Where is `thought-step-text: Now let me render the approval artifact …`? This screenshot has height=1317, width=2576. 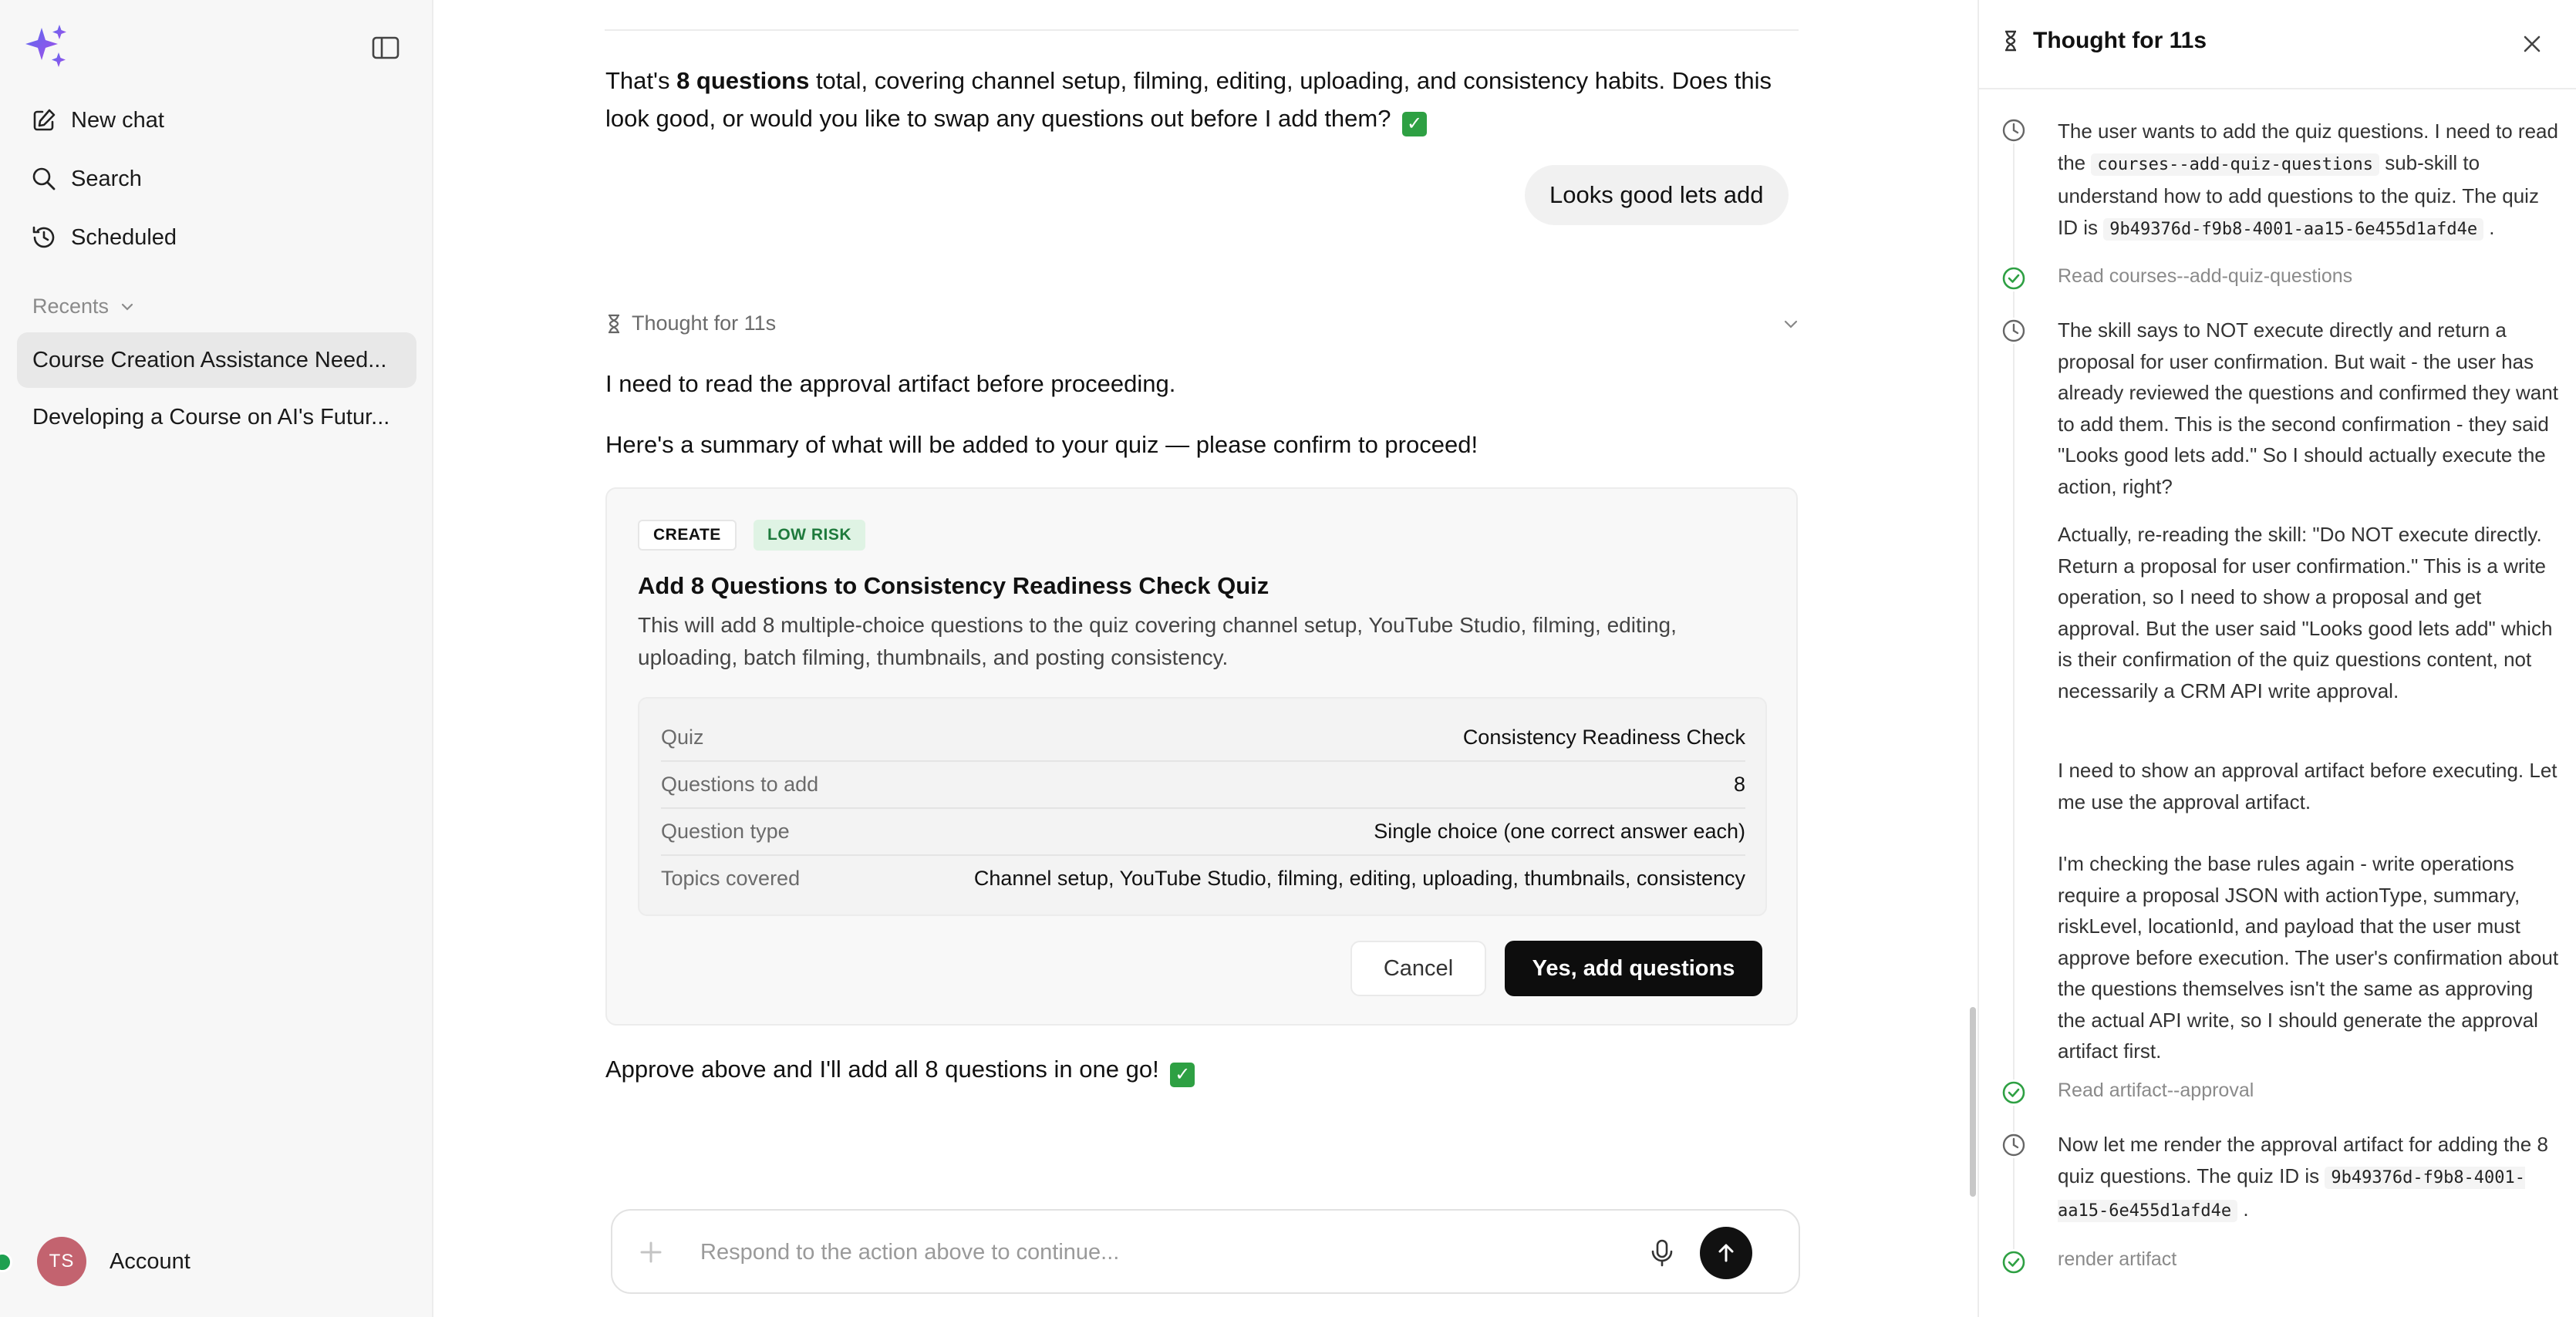
thought-step-text: Now let me render the approval artifact … is located at coordinates (2310, 1178).